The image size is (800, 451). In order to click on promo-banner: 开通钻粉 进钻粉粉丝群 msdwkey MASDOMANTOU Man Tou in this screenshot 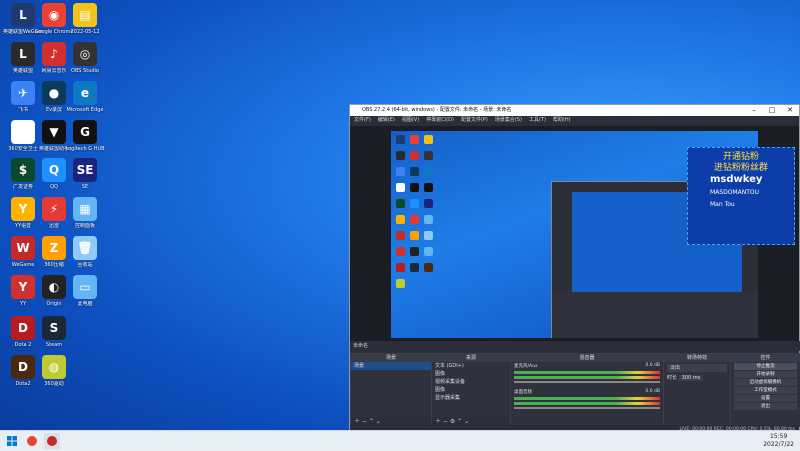, I will do `click(741, 196)`.